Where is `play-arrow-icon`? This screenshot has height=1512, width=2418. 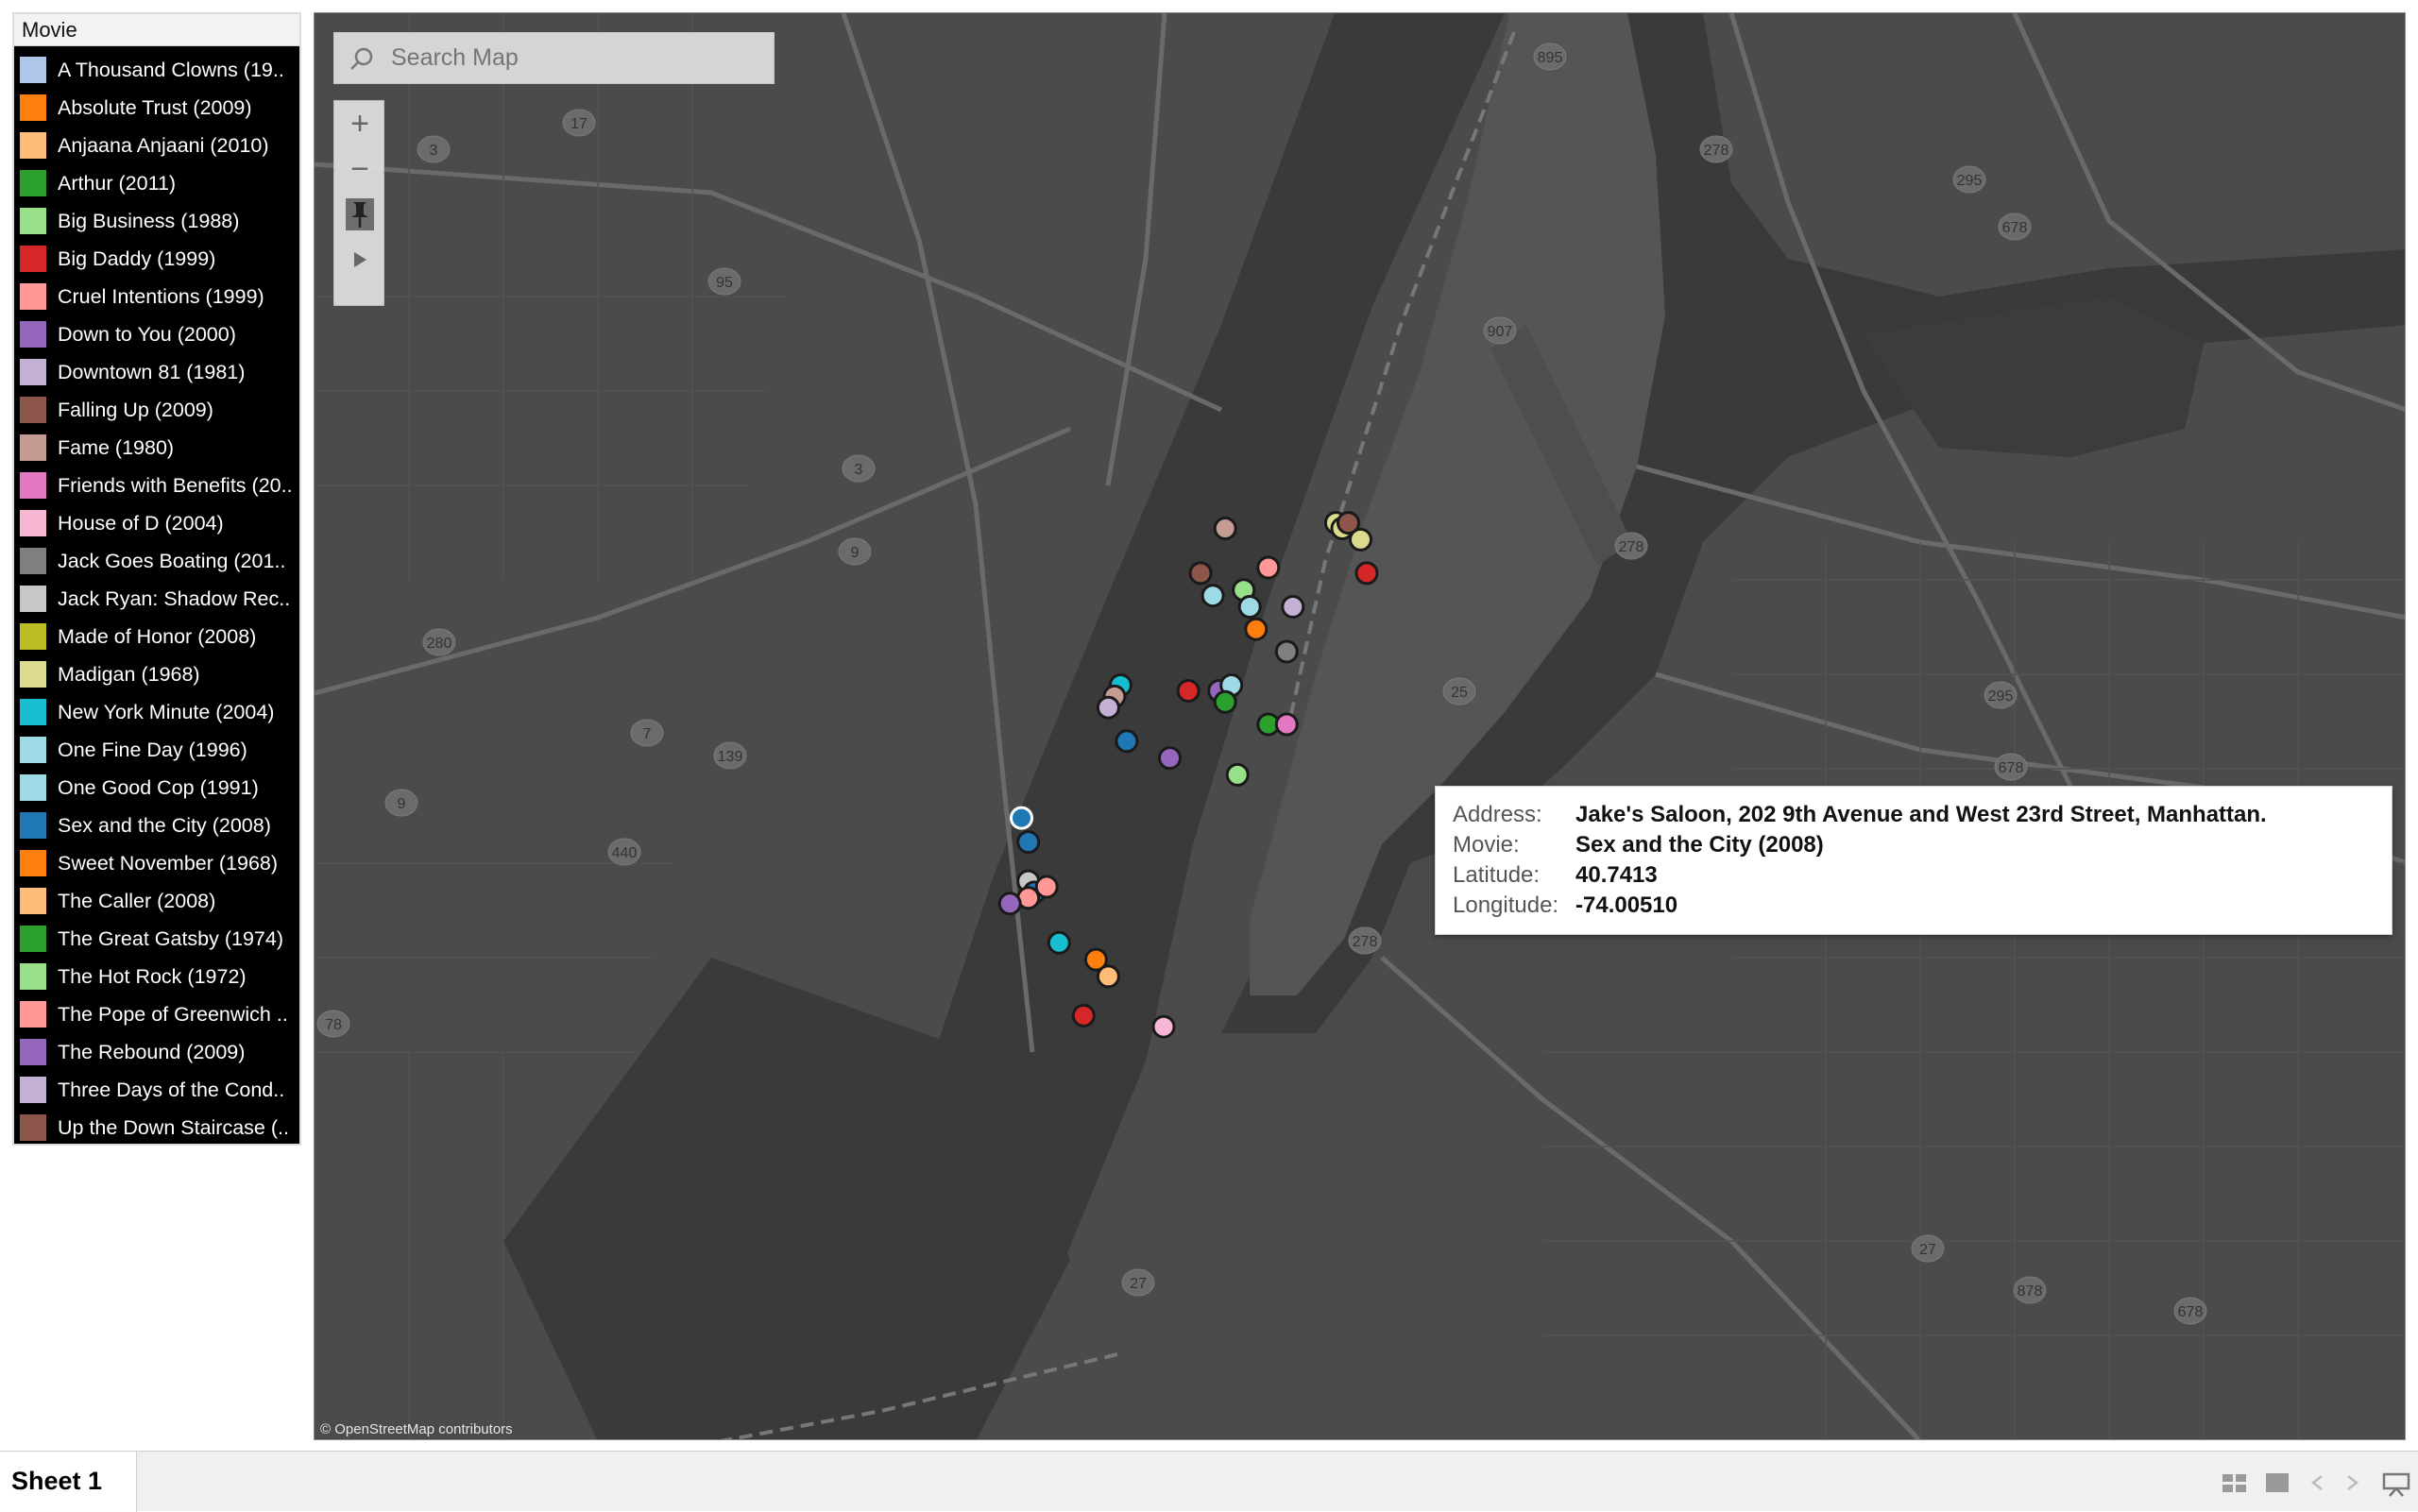 play-arrow-icon is located at coordinates (360, 259).